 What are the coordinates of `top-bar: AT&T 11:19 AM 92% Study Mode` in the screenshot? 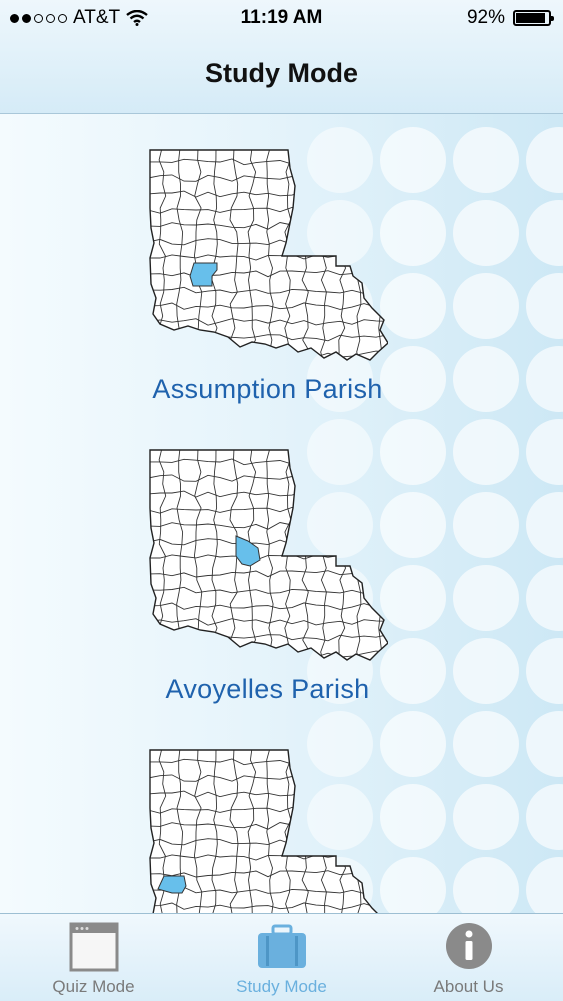 It's located at (281, 57).